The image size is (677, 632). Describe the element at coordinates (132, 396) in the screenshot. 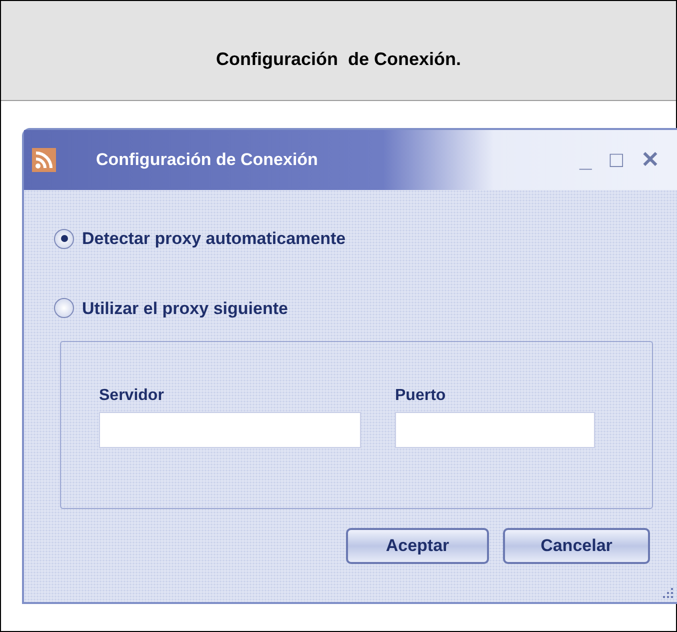

I see `field-label: Servidor` at that location.